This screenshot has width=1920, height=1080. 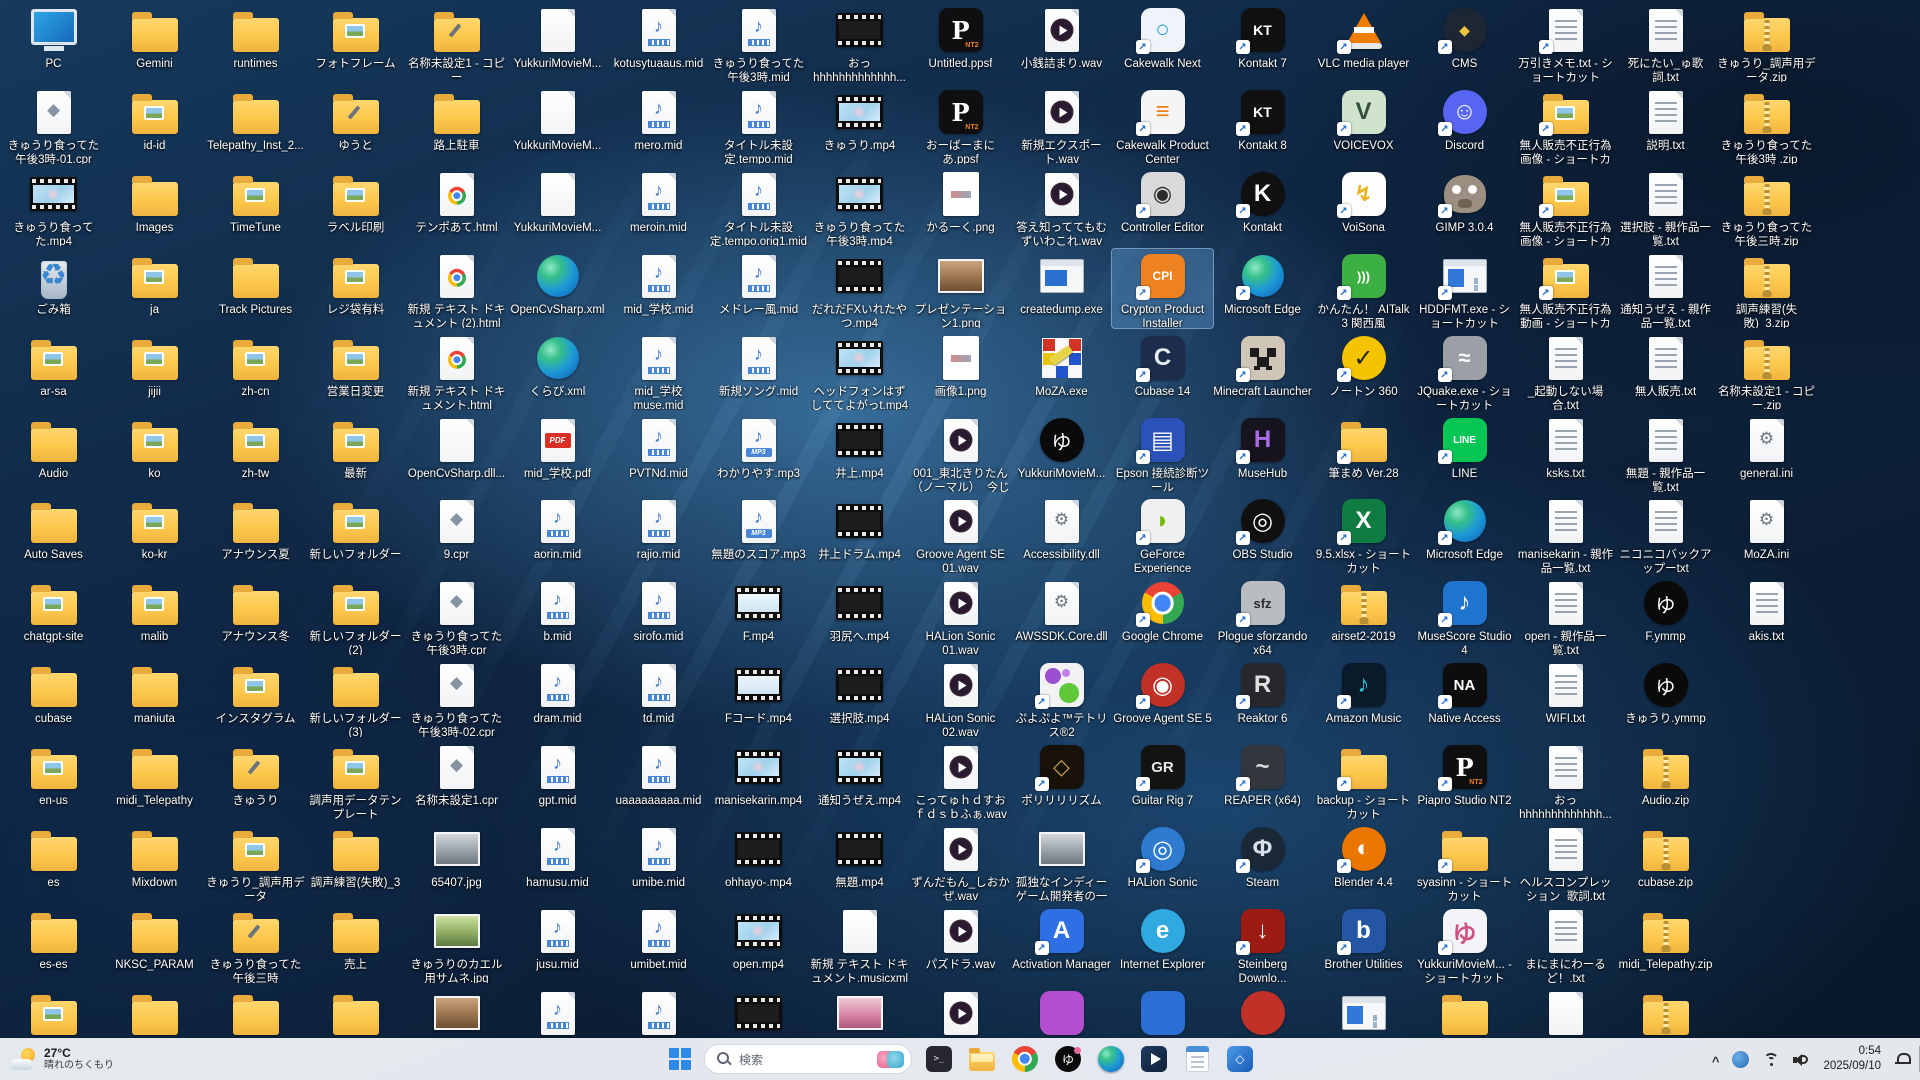 What do you see at coordinates (255, 779) in the screenshot?
I see `desktop-icon: きゅうり` at bounding box center [255, 779].